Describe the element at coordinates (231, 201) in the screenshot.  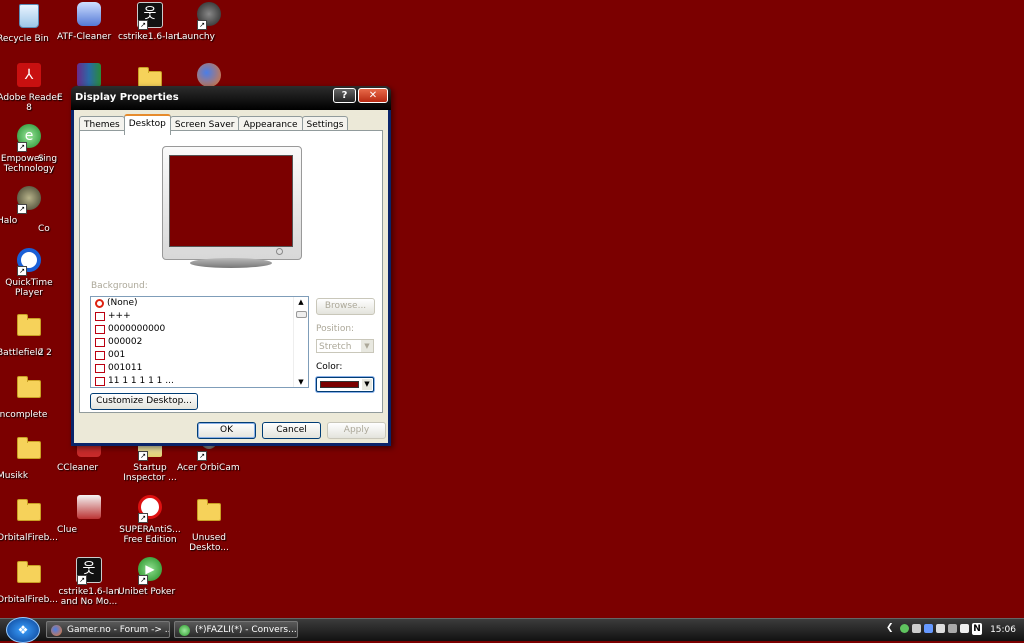
I see `monitor-preview-screen` at that location.